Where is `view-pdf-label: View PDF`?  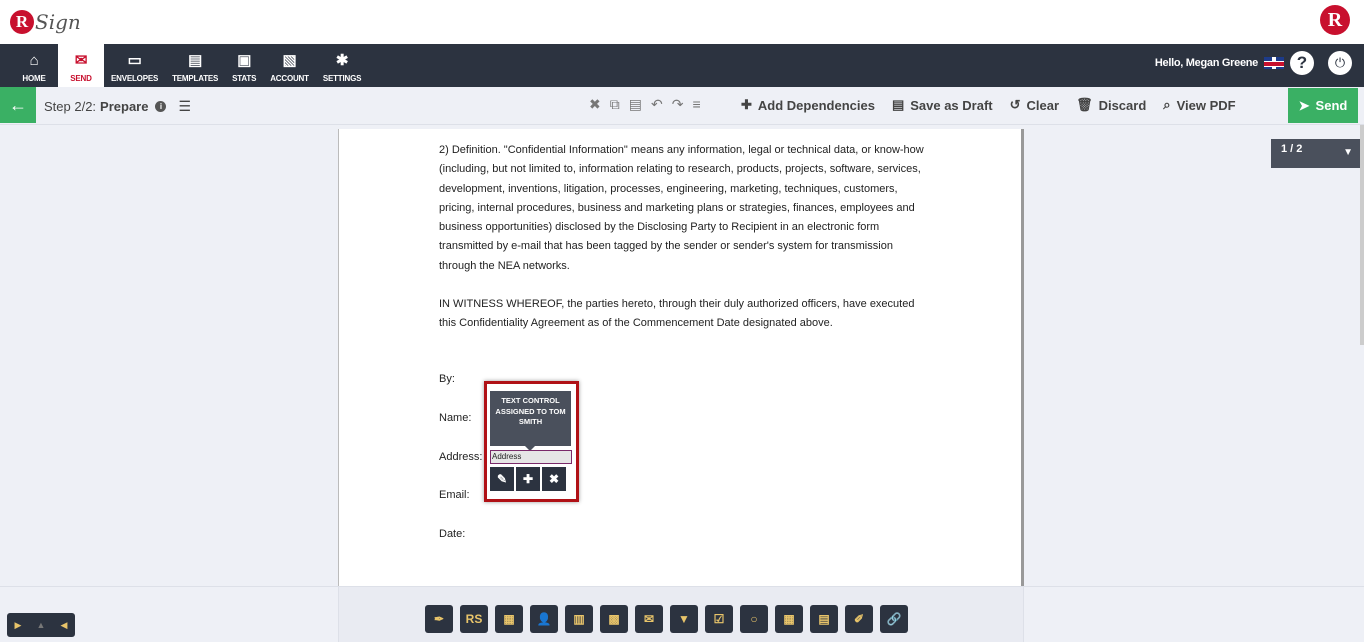 view-pdf-label: View PDF is located at coordinates (1206, 105).